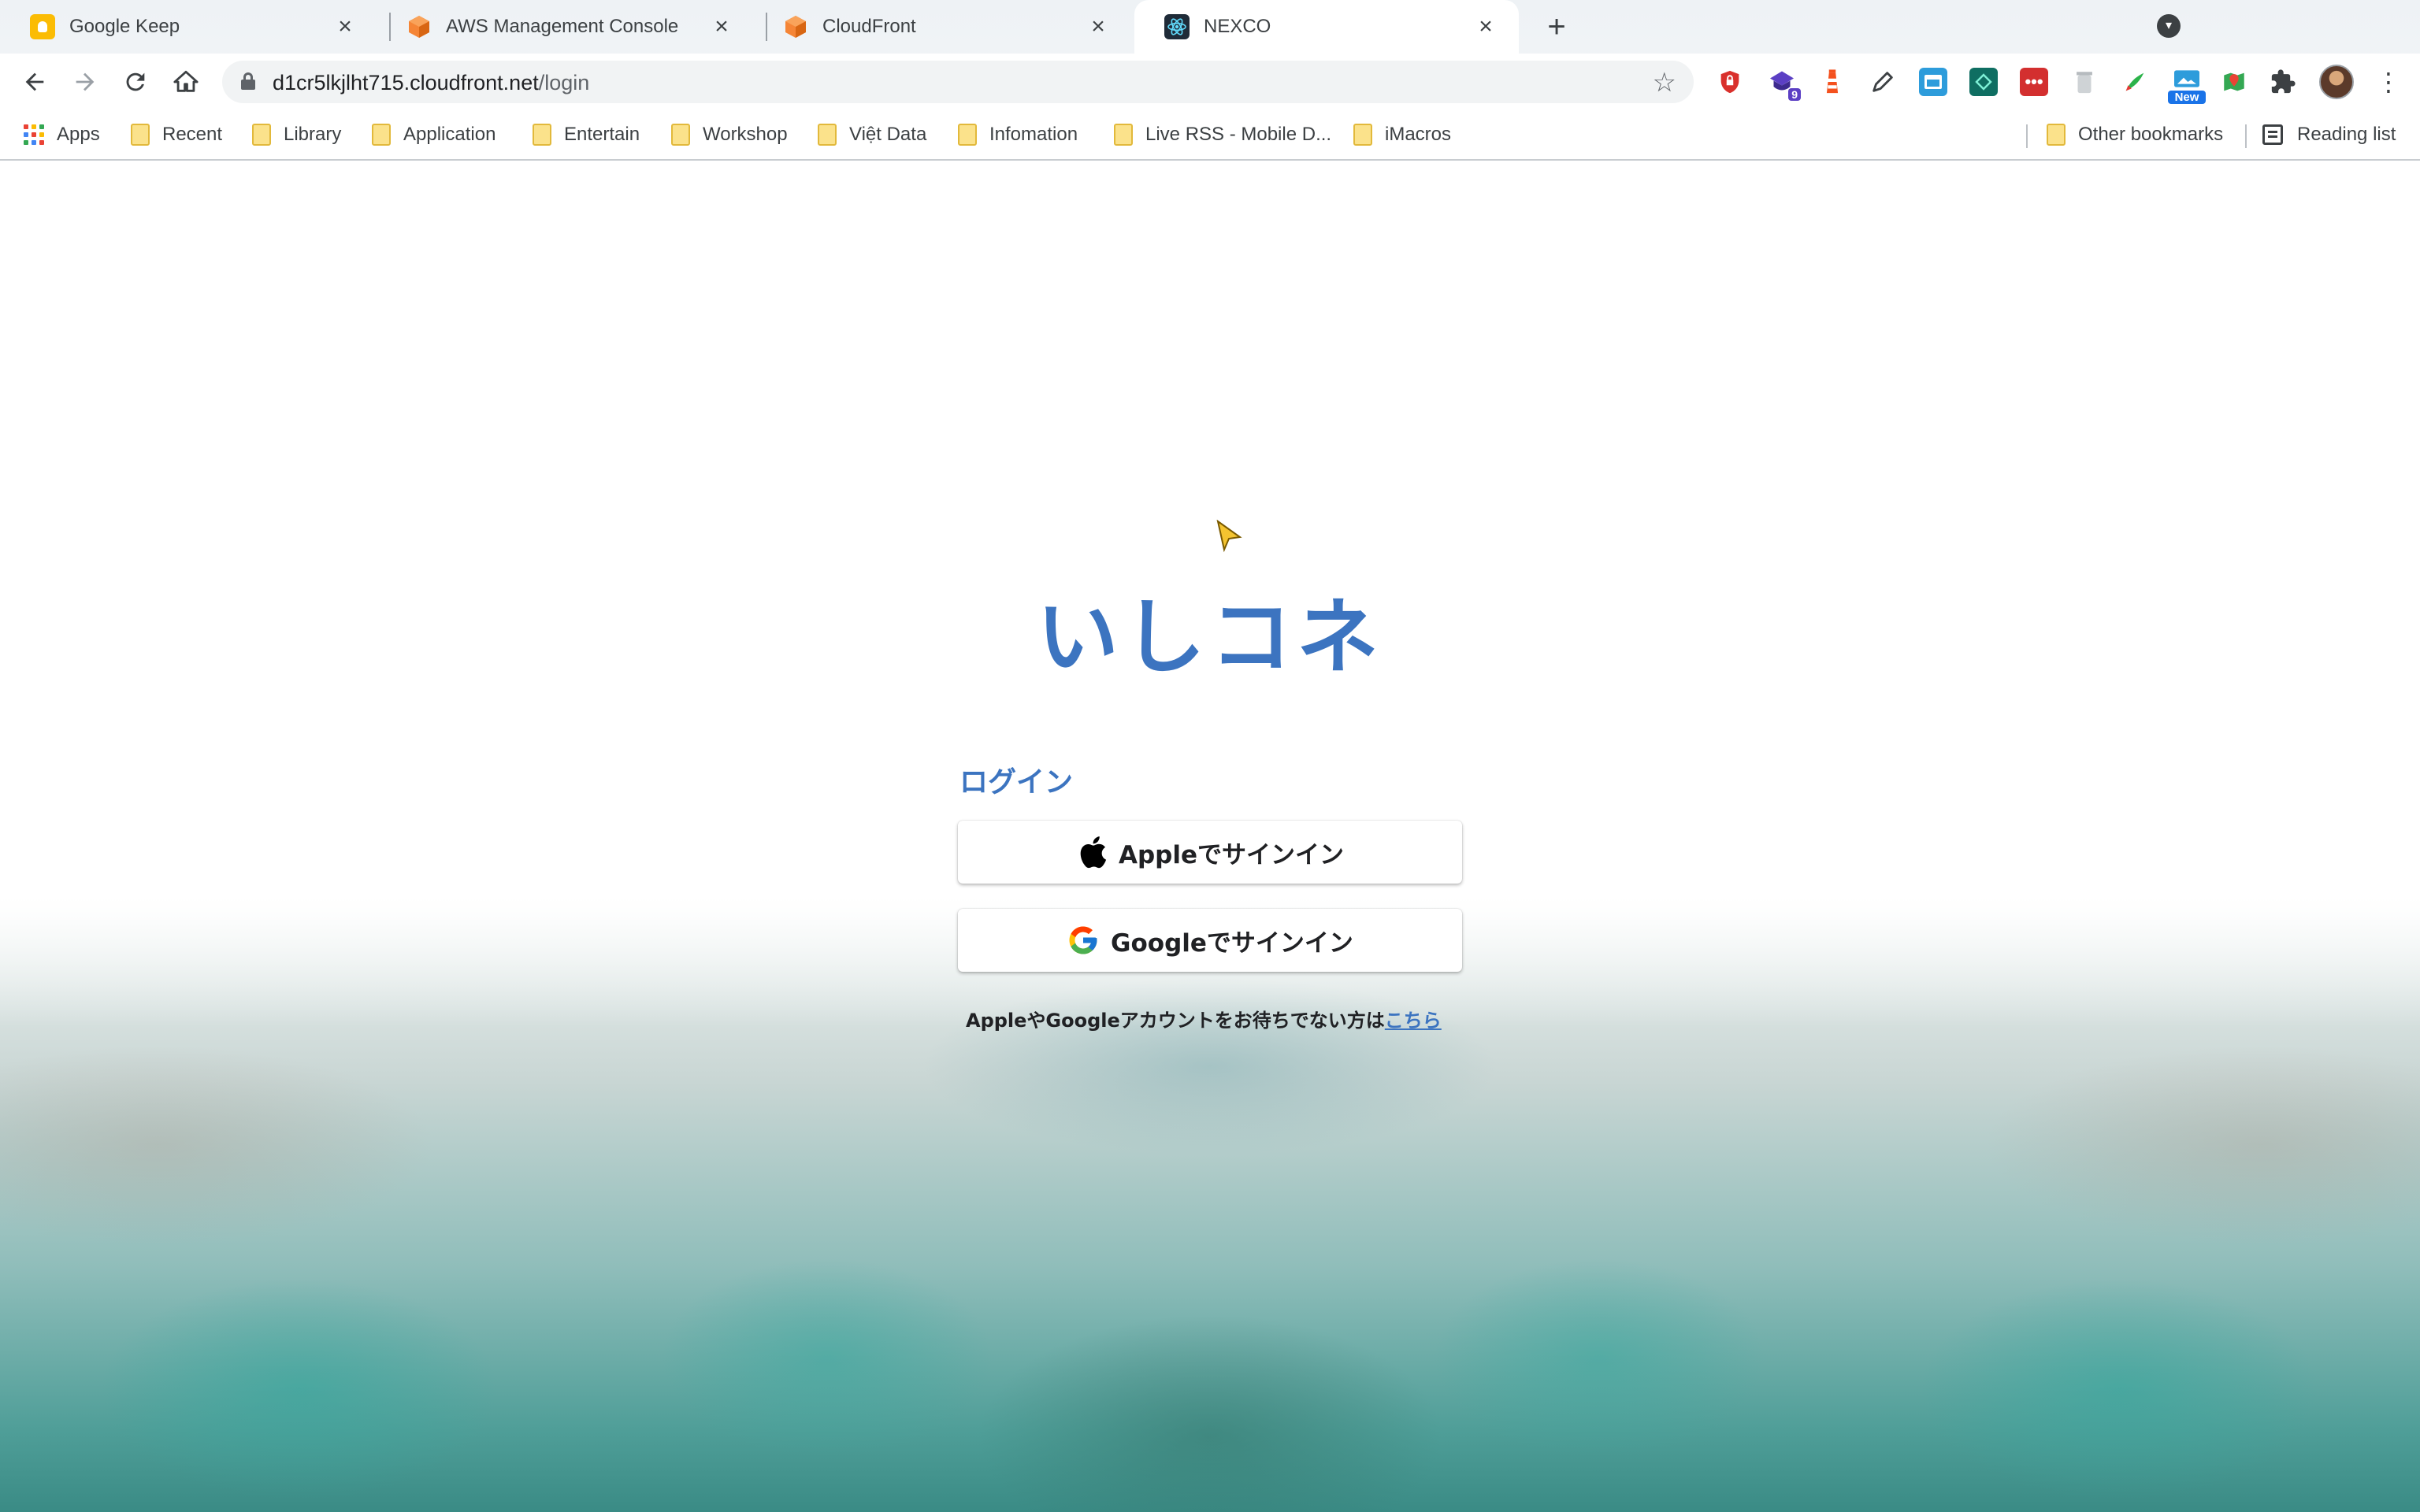  I want to click on reading-list: Reading list, so click(2329, 135).